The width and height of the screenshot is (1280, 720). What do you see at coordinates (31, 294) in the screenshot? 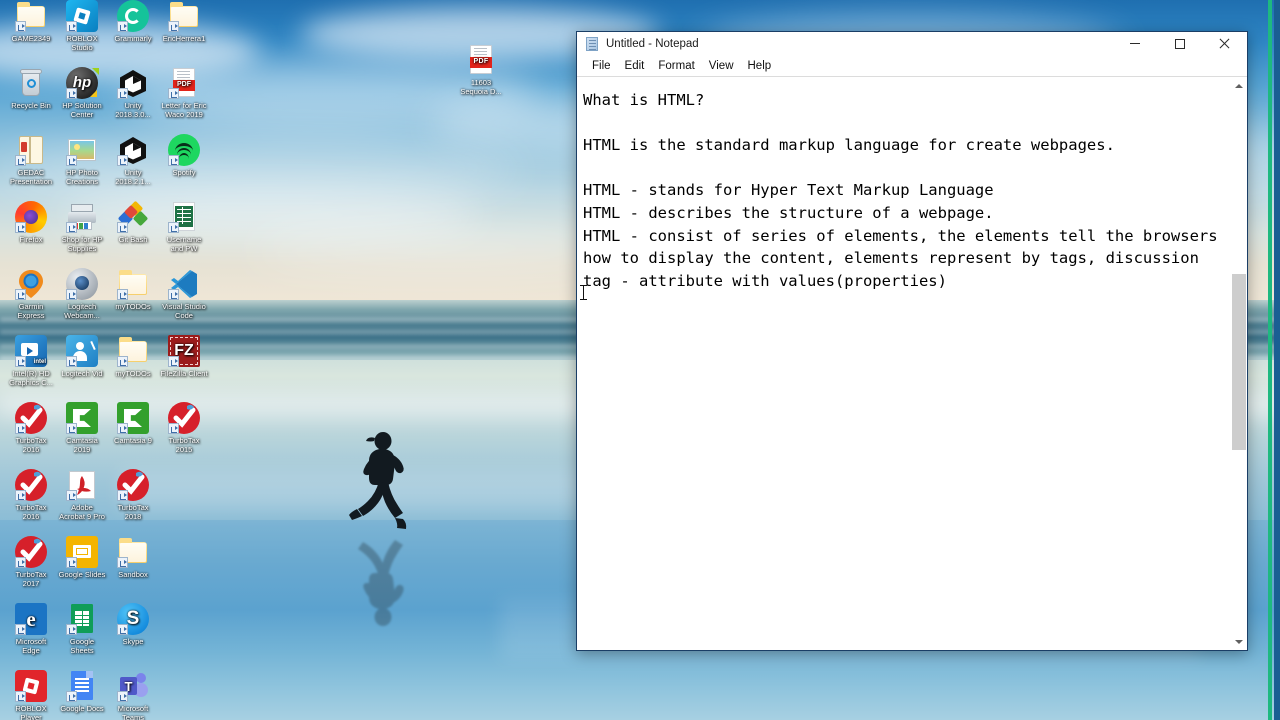
I see `desktop-icon-garmin-express: Garmin Express` at bounding box center [31, 294].